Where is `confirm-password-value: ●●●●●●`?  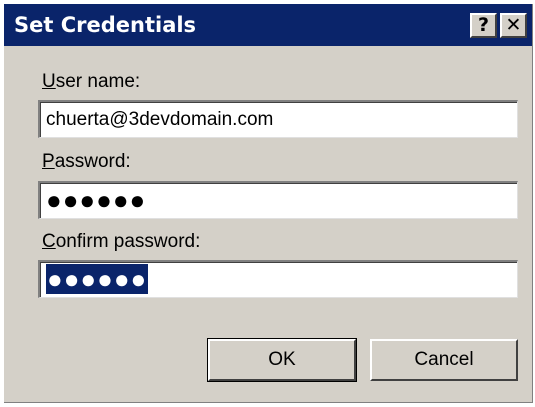
confirm-password-value: ●●●●●● is located at coordinates (97, 279).